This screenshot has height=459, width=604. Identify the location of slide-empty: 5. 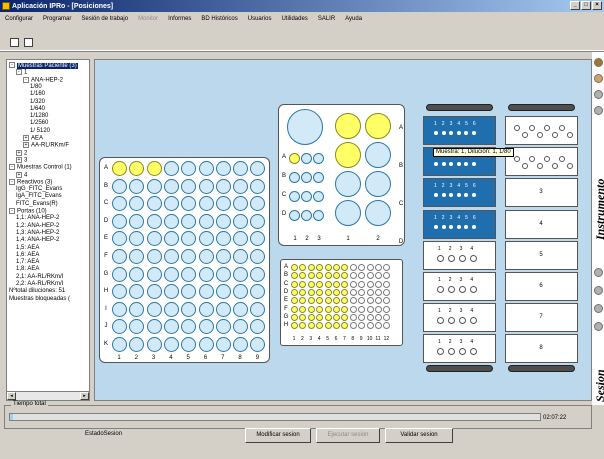
(541, 255).